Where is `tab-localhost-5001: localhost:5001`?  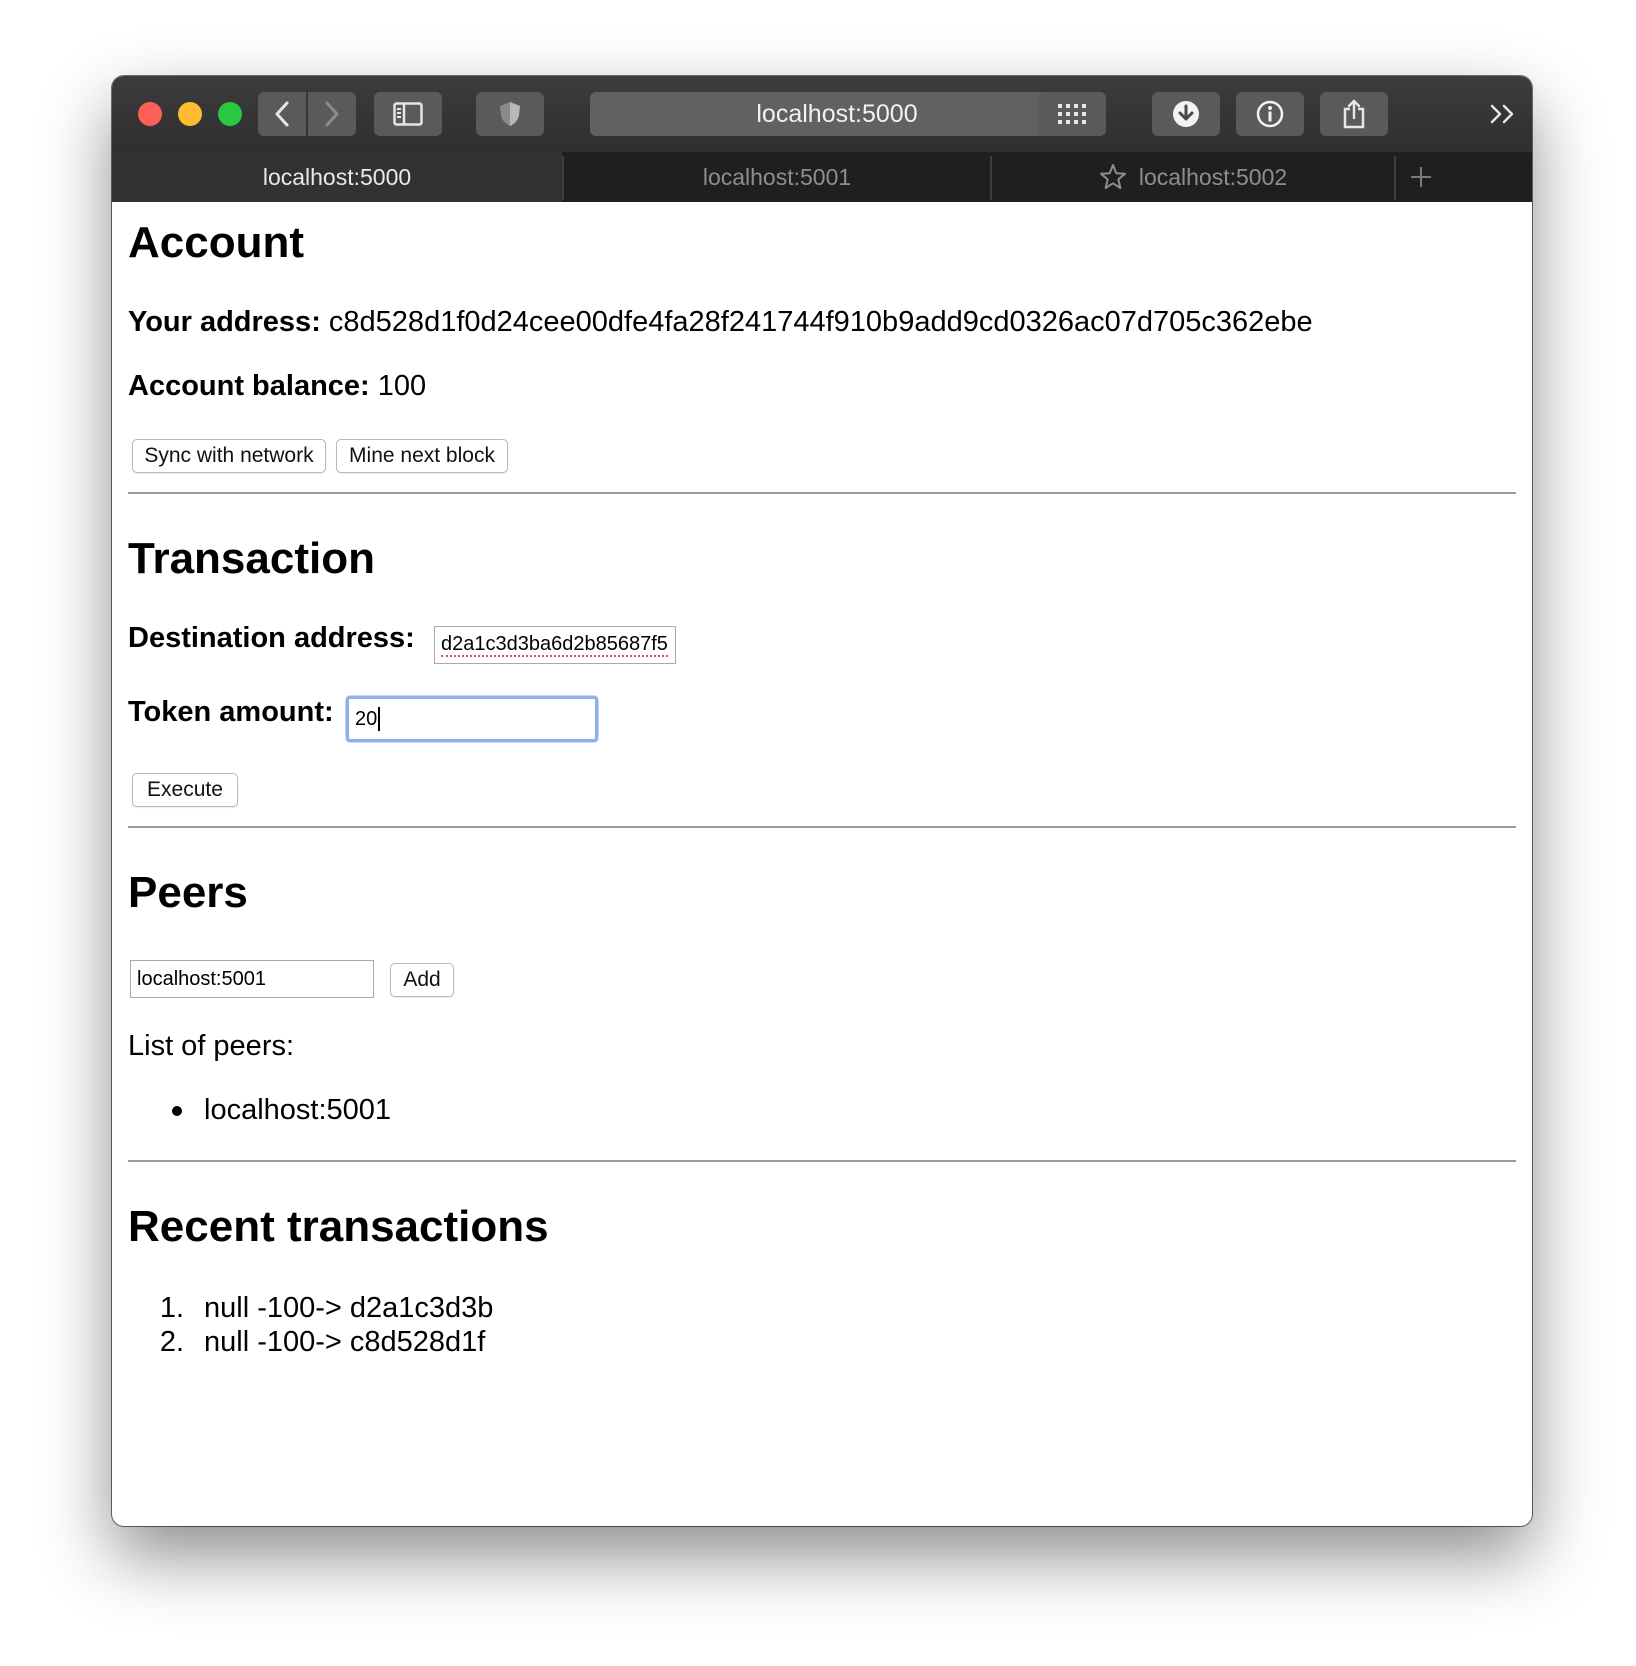 tab-localhost-5001: localhost:5001 is located at coordinates (777, 177).